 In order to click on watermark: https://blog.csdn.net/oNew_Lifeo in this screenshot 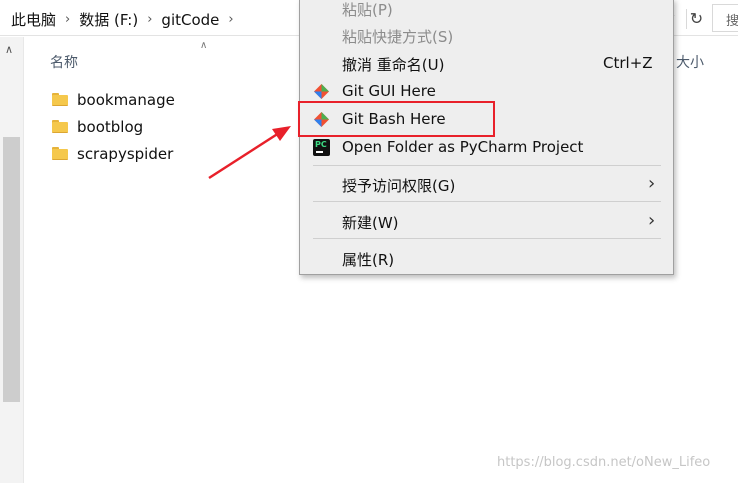, I will do `click(604, 462)`.